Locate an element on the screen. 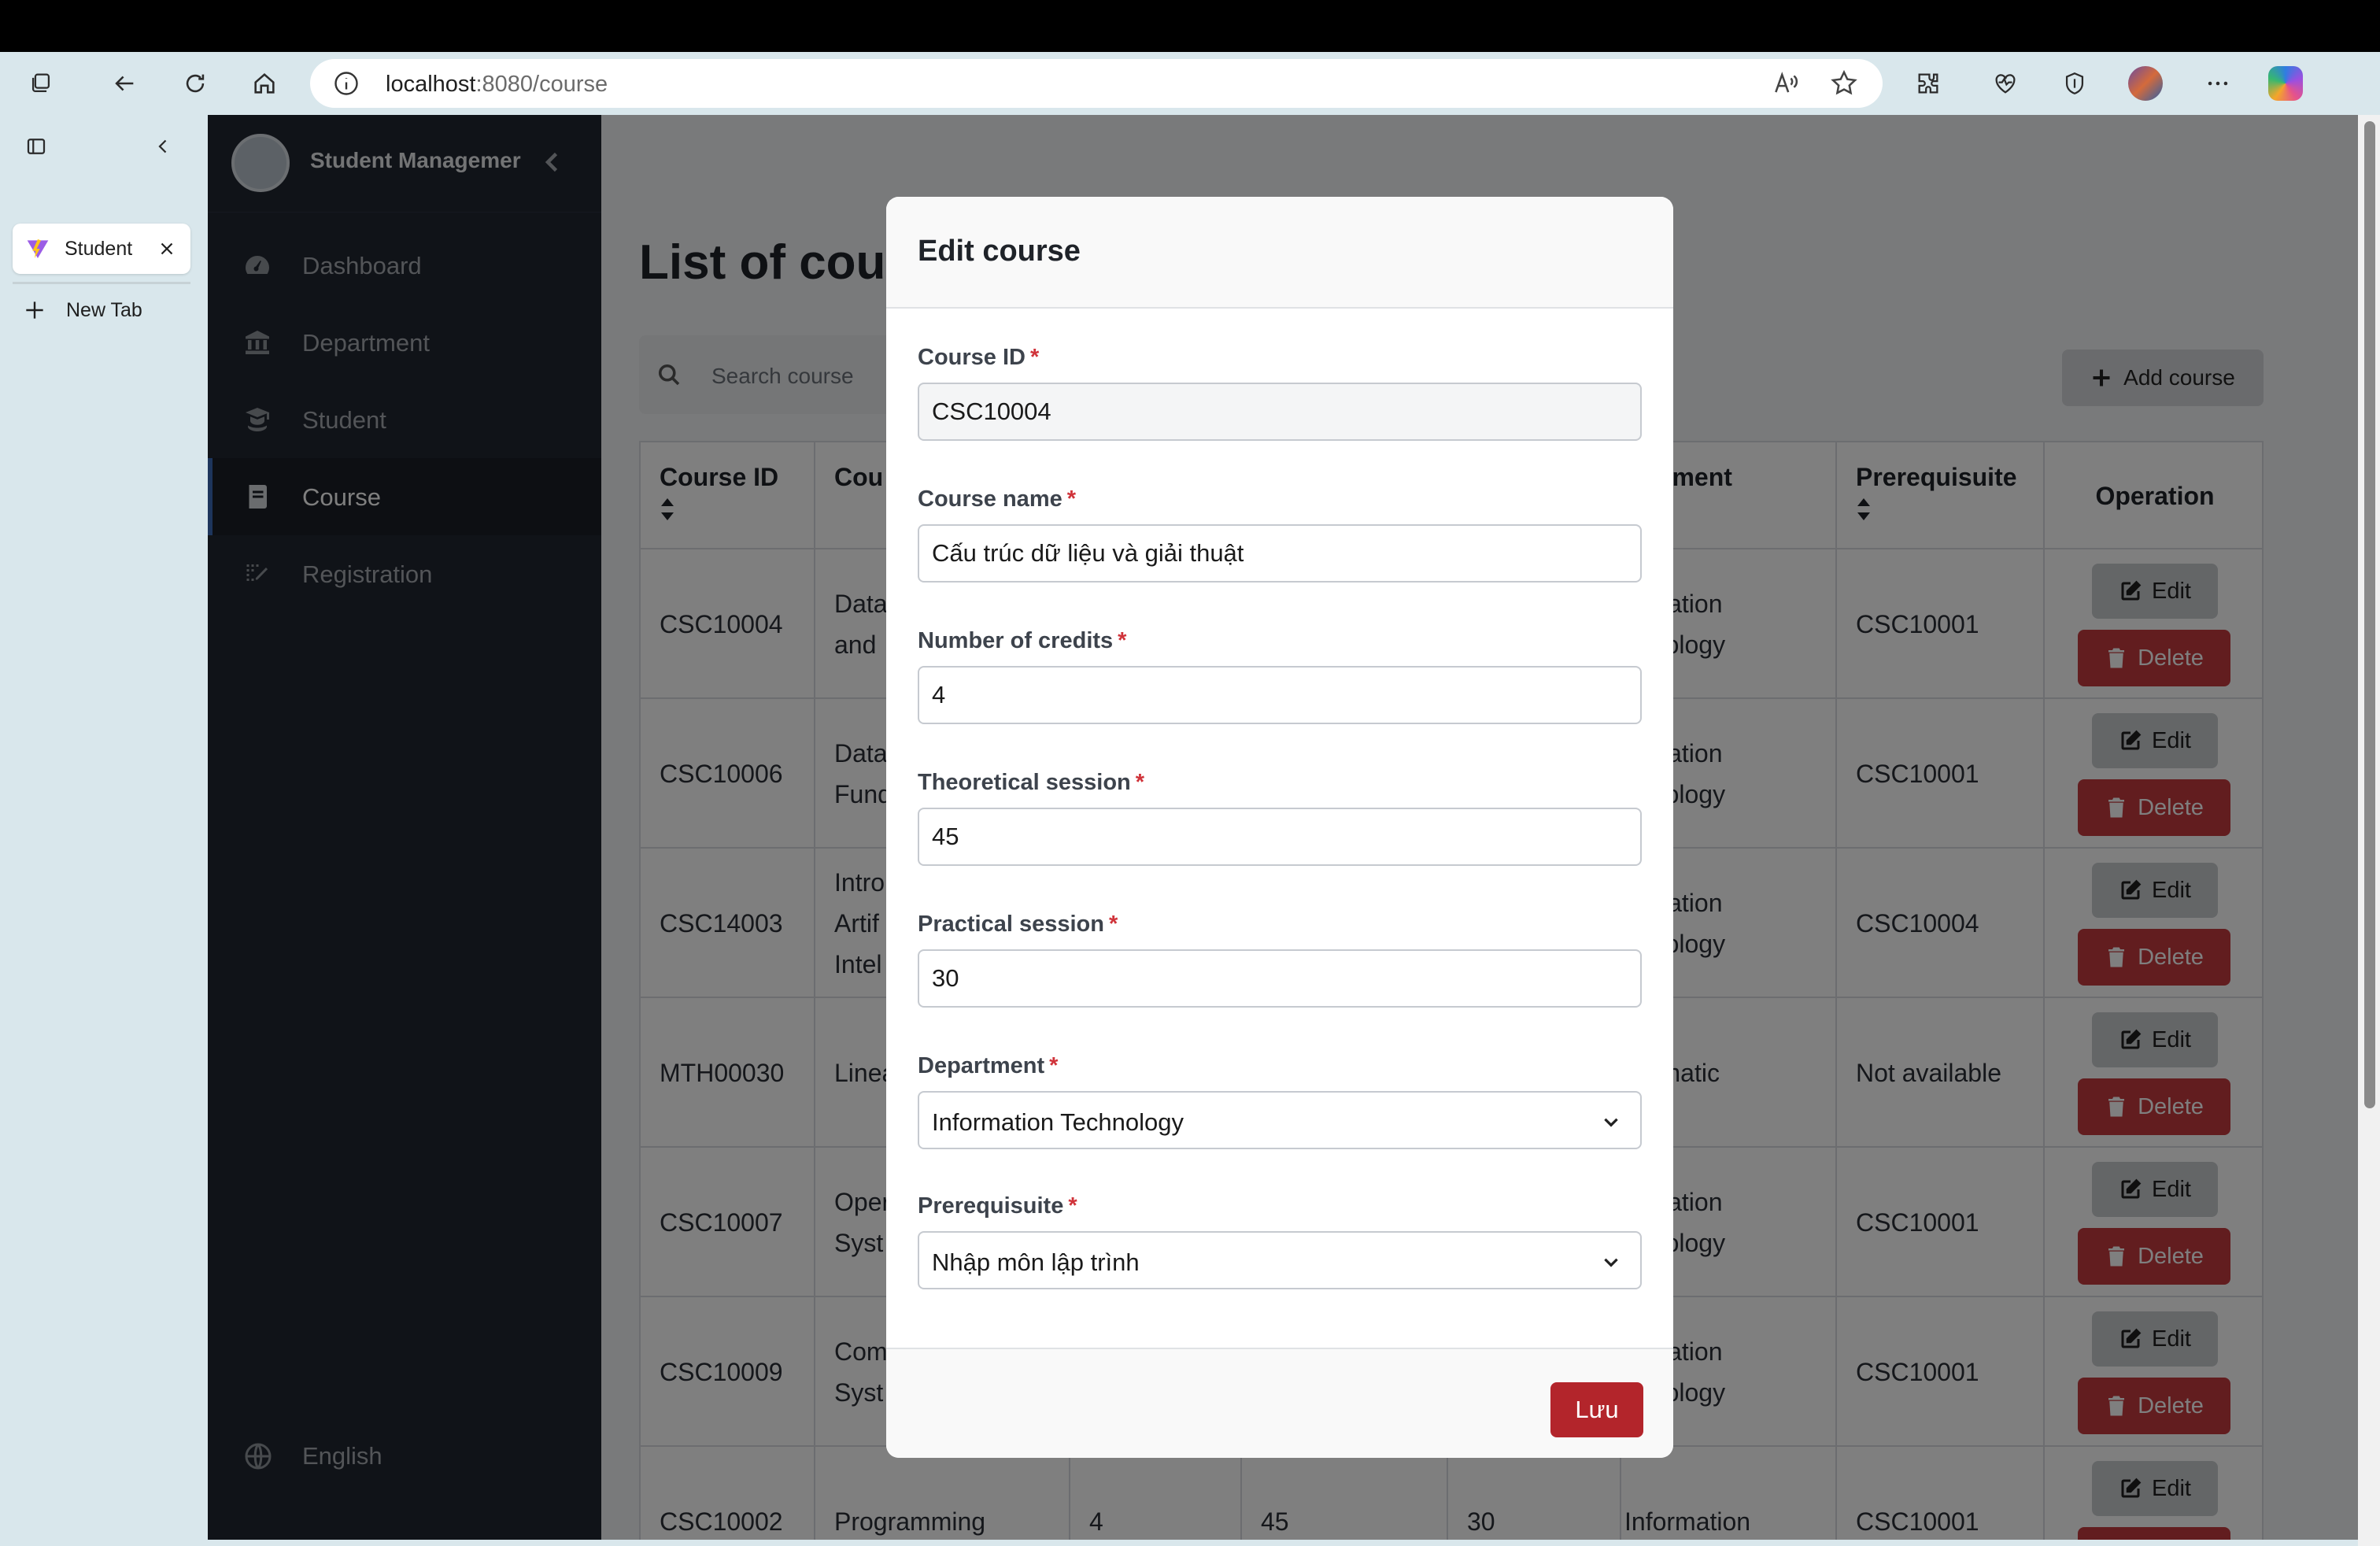  performance-icon is located at coordinates (2005, 83).